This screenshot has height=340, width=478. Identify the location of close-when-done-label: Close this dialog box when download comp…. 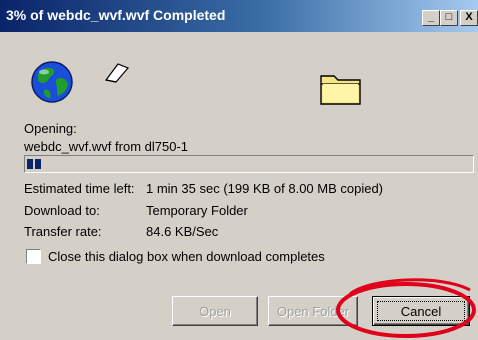
(186, 256).